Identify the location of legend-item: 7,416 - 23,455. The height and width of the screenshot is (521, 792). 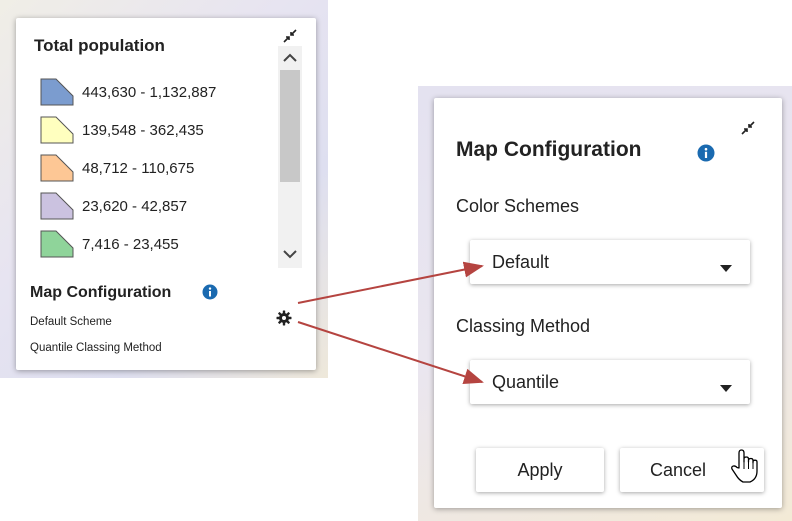
(154, 245).